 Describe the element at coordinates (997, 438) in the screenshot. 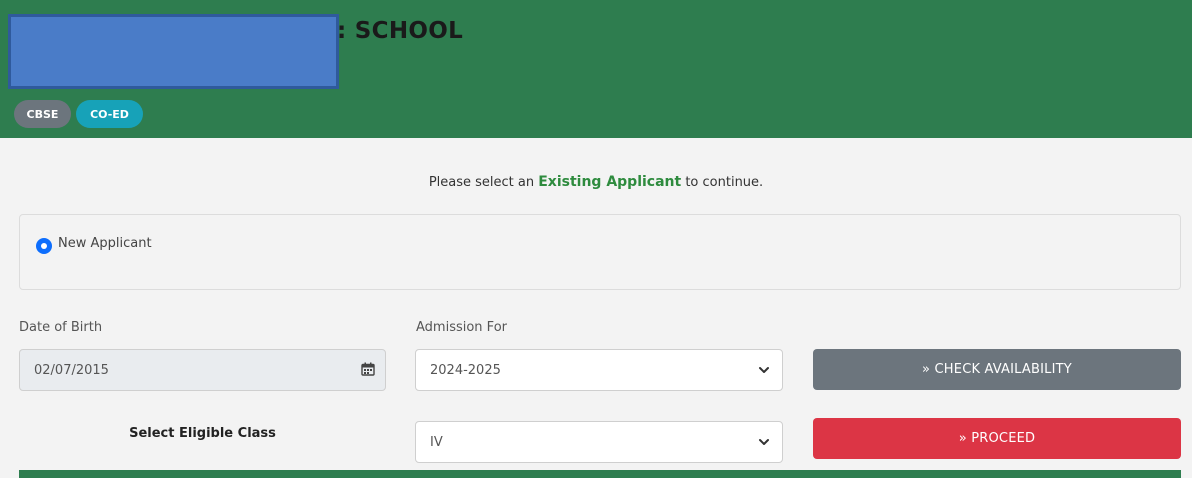

I see `proceed-button: » PROCEED` at that location.